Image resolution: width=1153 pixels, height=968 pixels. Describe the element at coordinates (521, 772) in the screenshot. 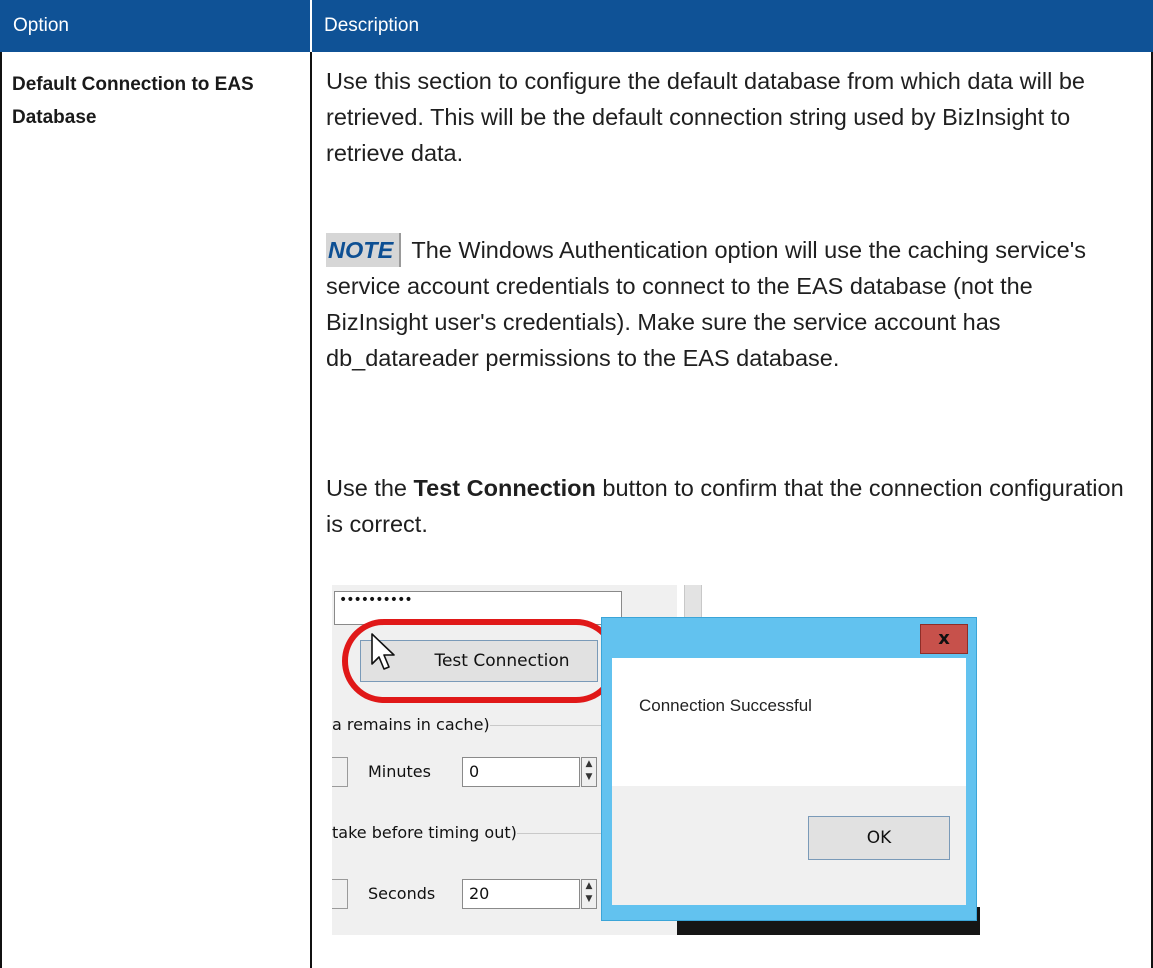

I see `minutes-input: 0` at that location.